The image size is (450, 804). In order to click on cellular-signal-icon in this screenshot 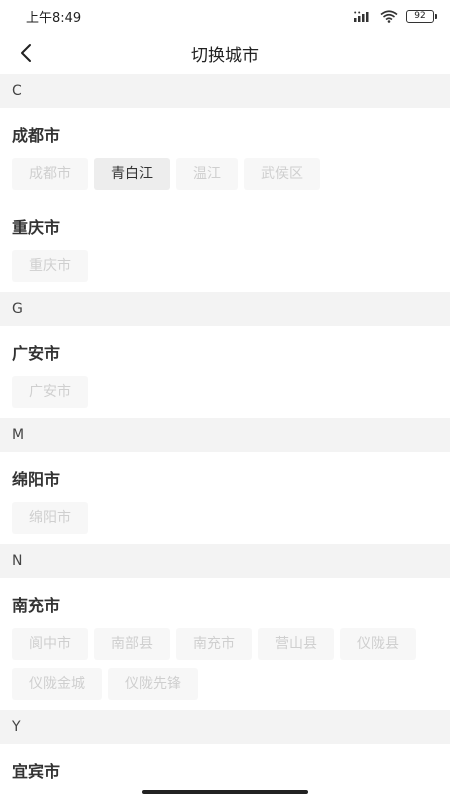, I will do `click(361, 16)`.